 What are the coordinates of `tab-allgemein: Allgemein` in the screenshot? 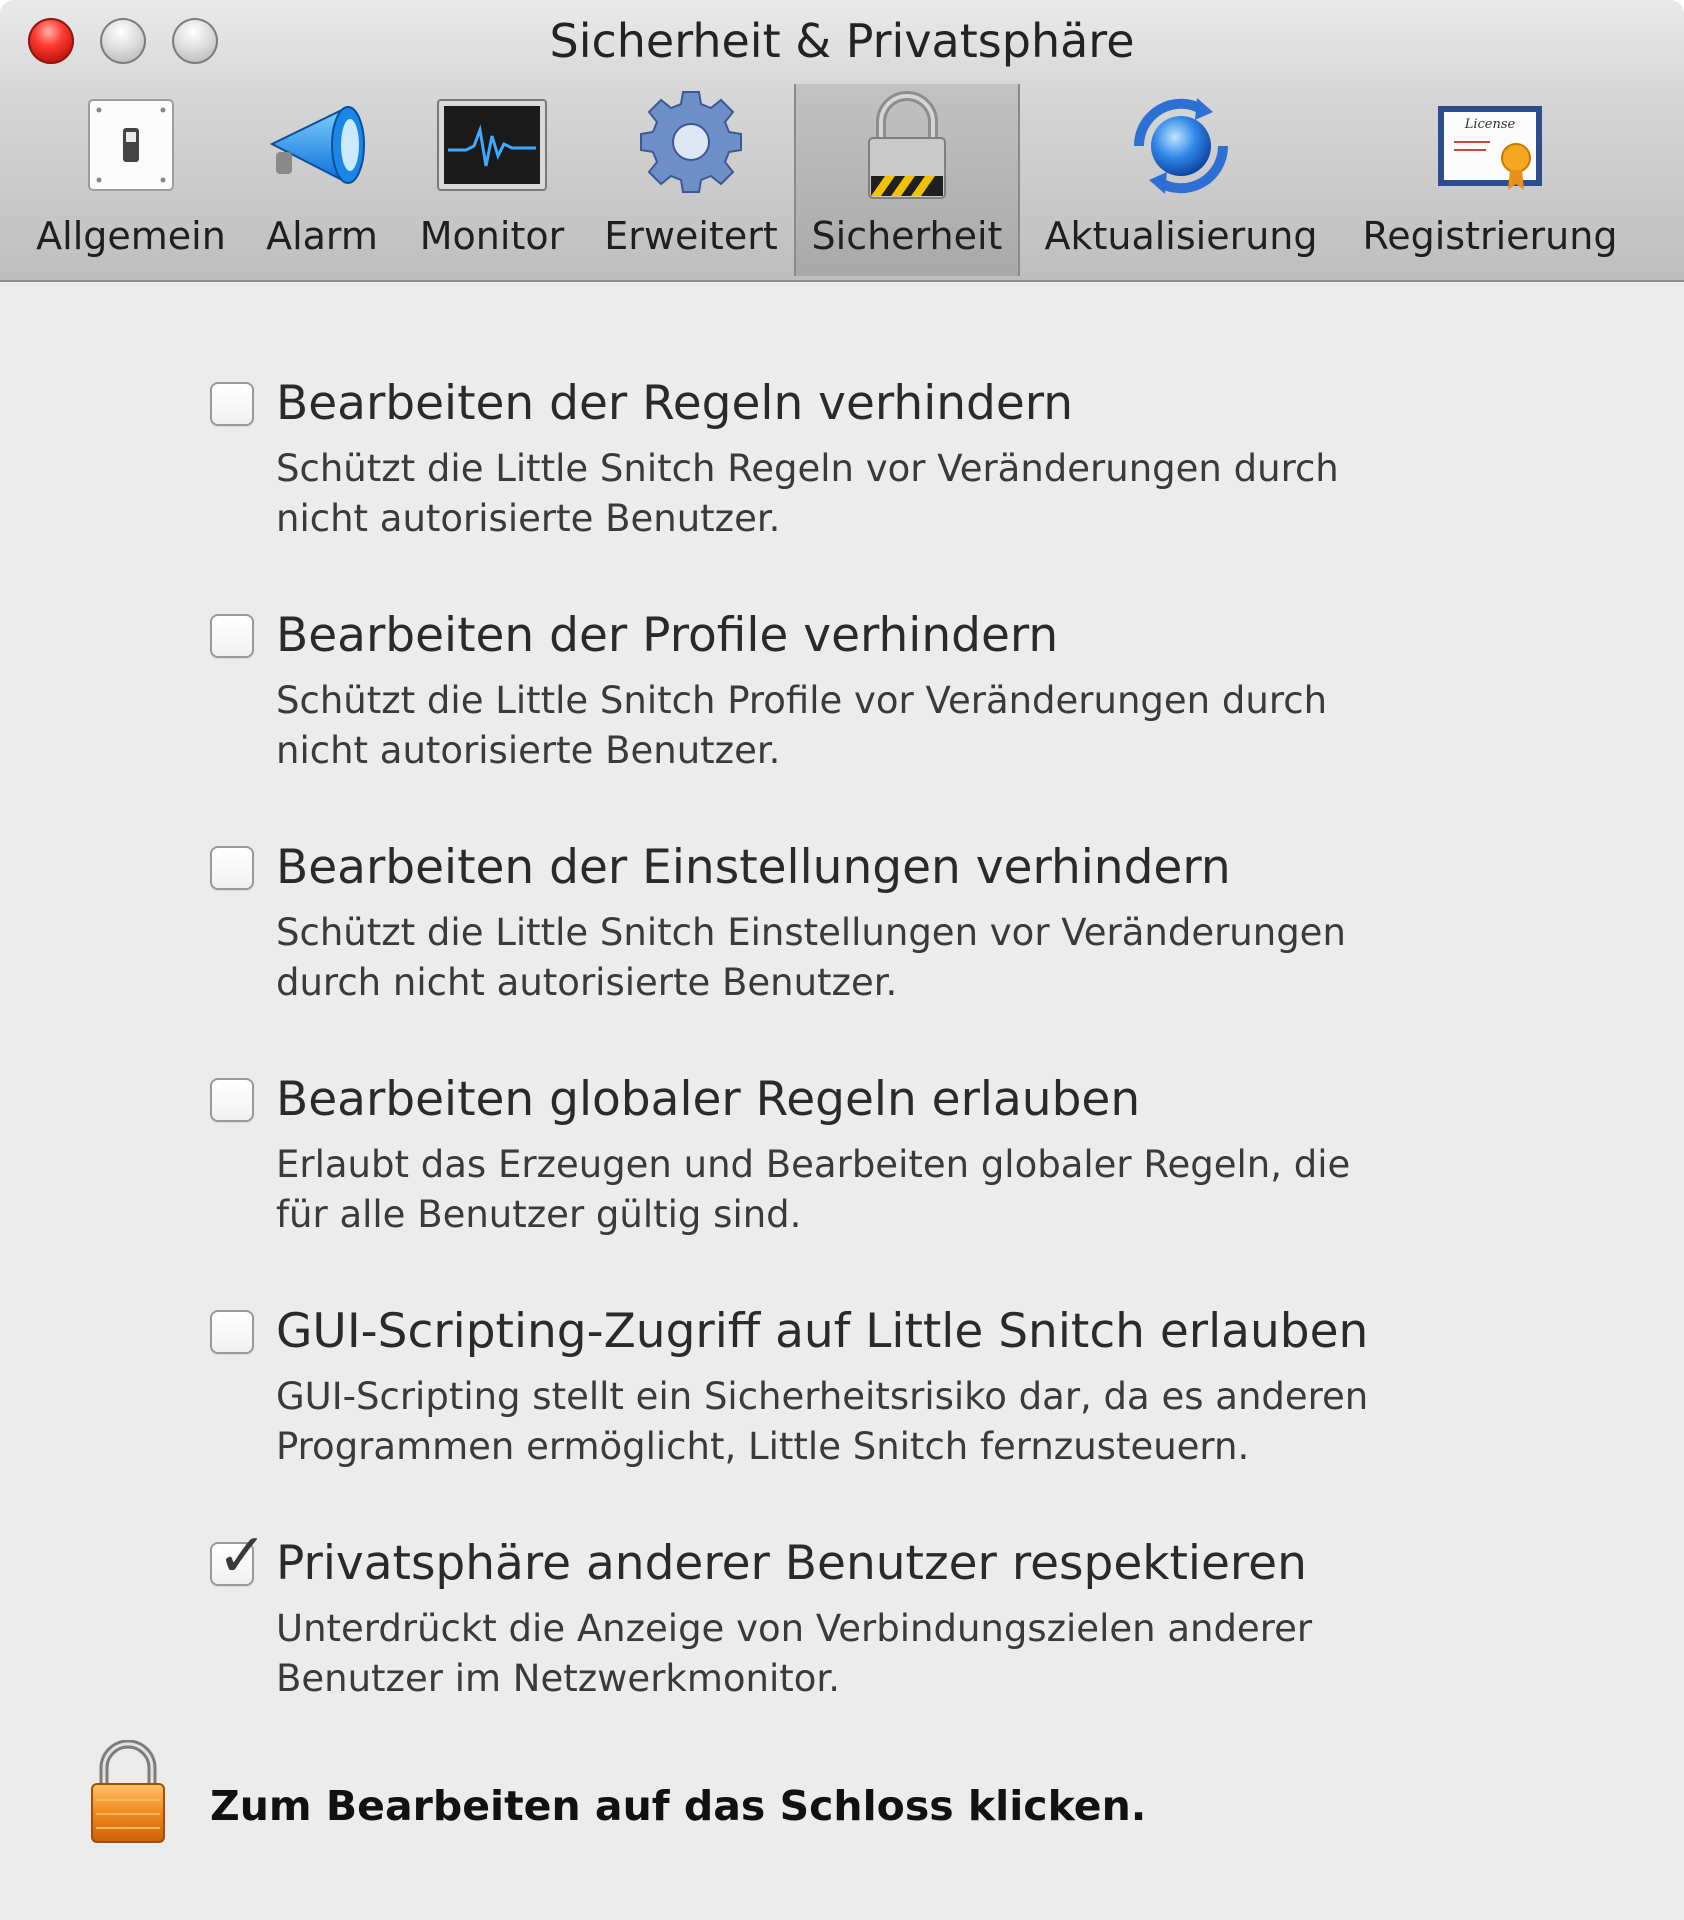 It's located at (131, 182).